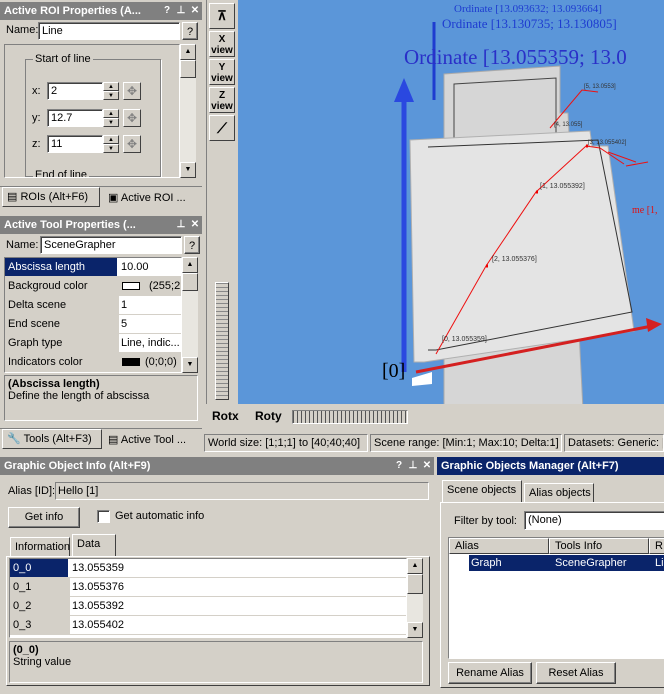  Describe the element at coordinates (415, 598) in the screenshot. I see `data-scrollbar: ▲ ▼` at that location.